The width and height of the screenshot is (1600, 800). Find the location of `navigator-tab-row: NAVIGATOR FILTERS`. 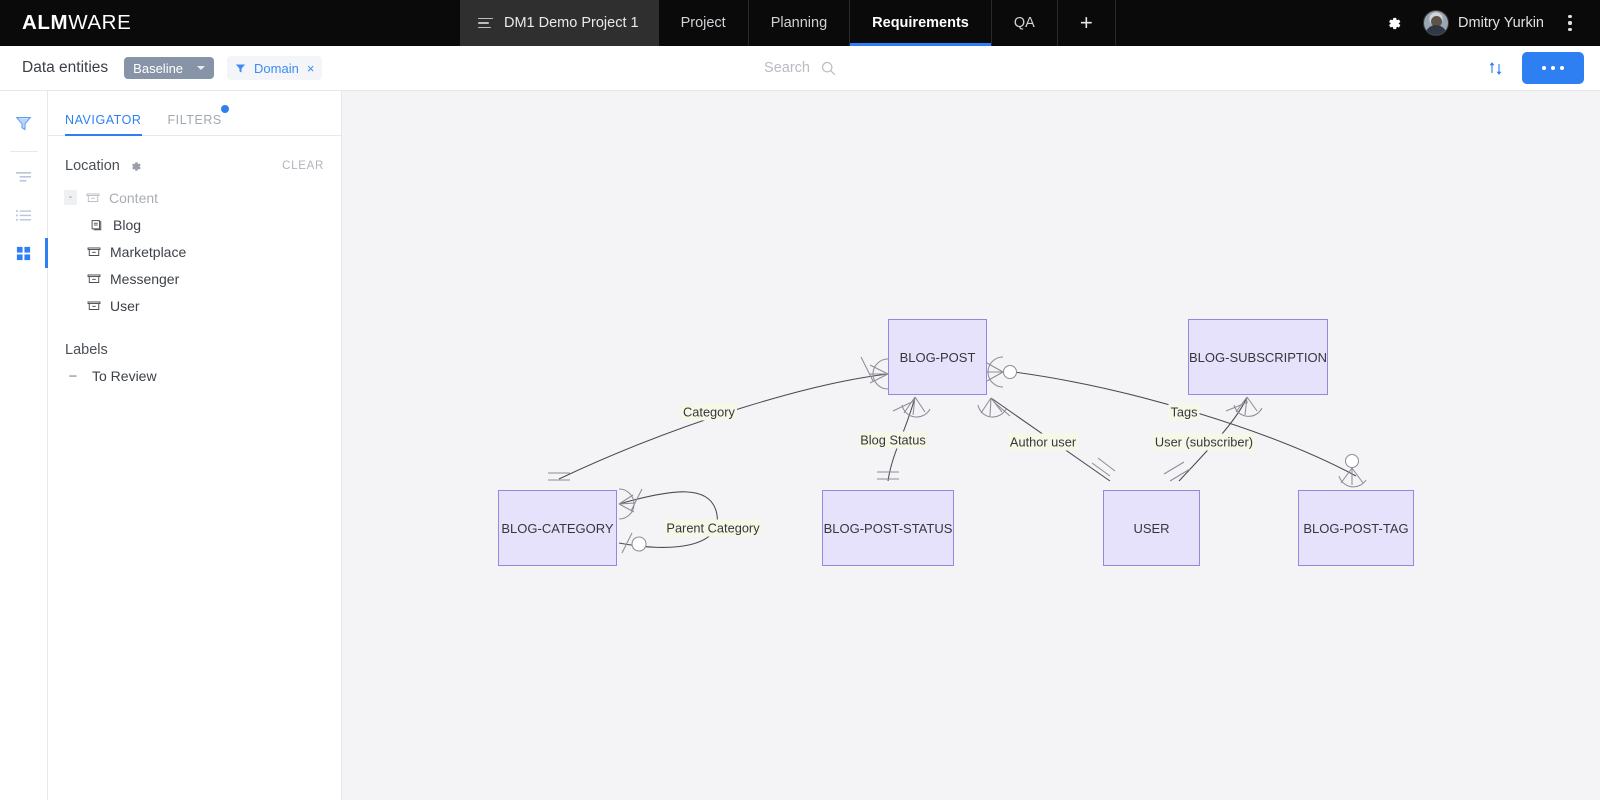

navigator-tab-row: NAVIGATOR FILTERS is located at coordinates (194, 113).